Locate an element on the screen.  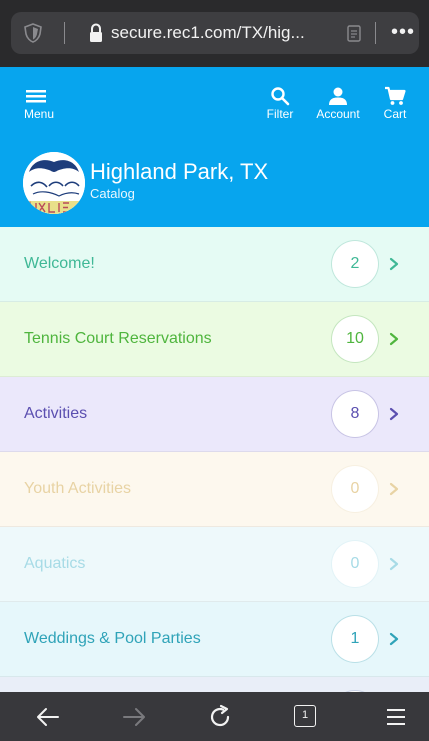
page-subtitle: Catalog is located at coordinates (112, 193).